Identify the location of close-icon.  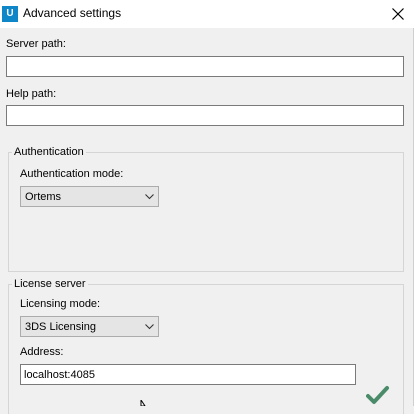
(398, 14).